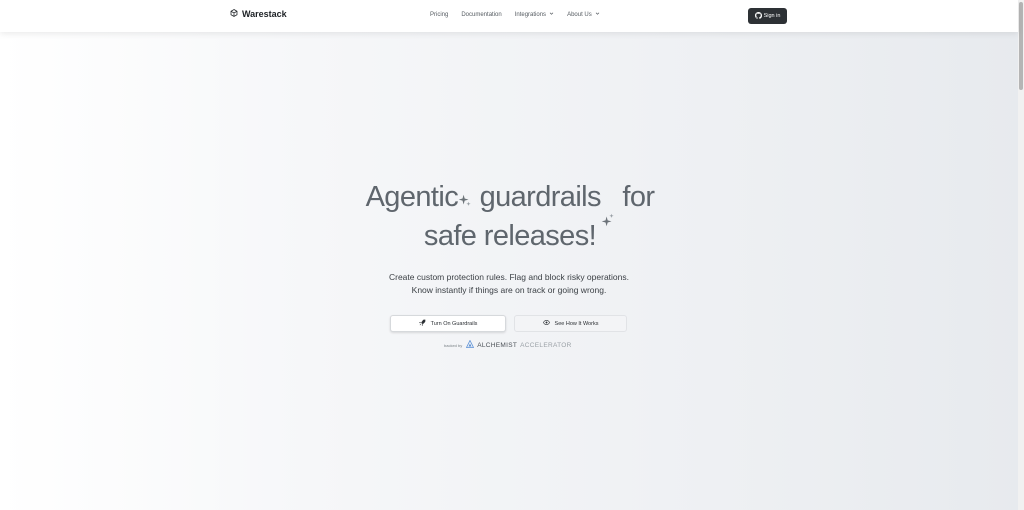 Image resolution: width=1024 pixels, height=510 pixels. I want to click on backed-by-label: backed by, so click(453, 345).